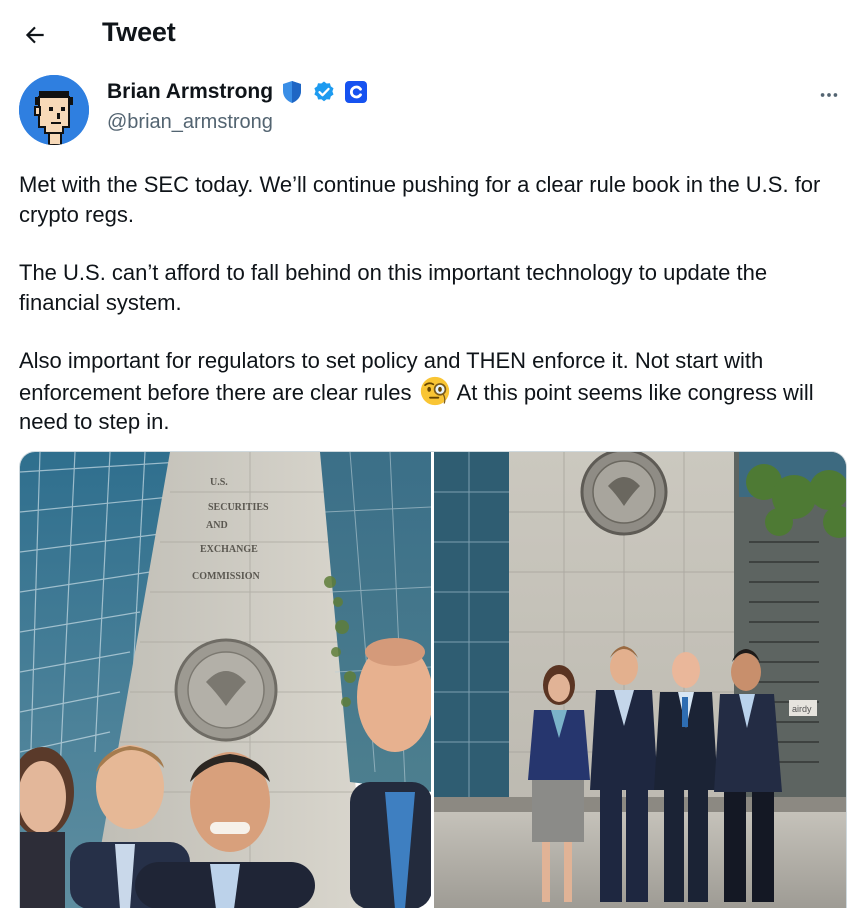  I want to click on pixel-avatar-icon, so click(54, 110).